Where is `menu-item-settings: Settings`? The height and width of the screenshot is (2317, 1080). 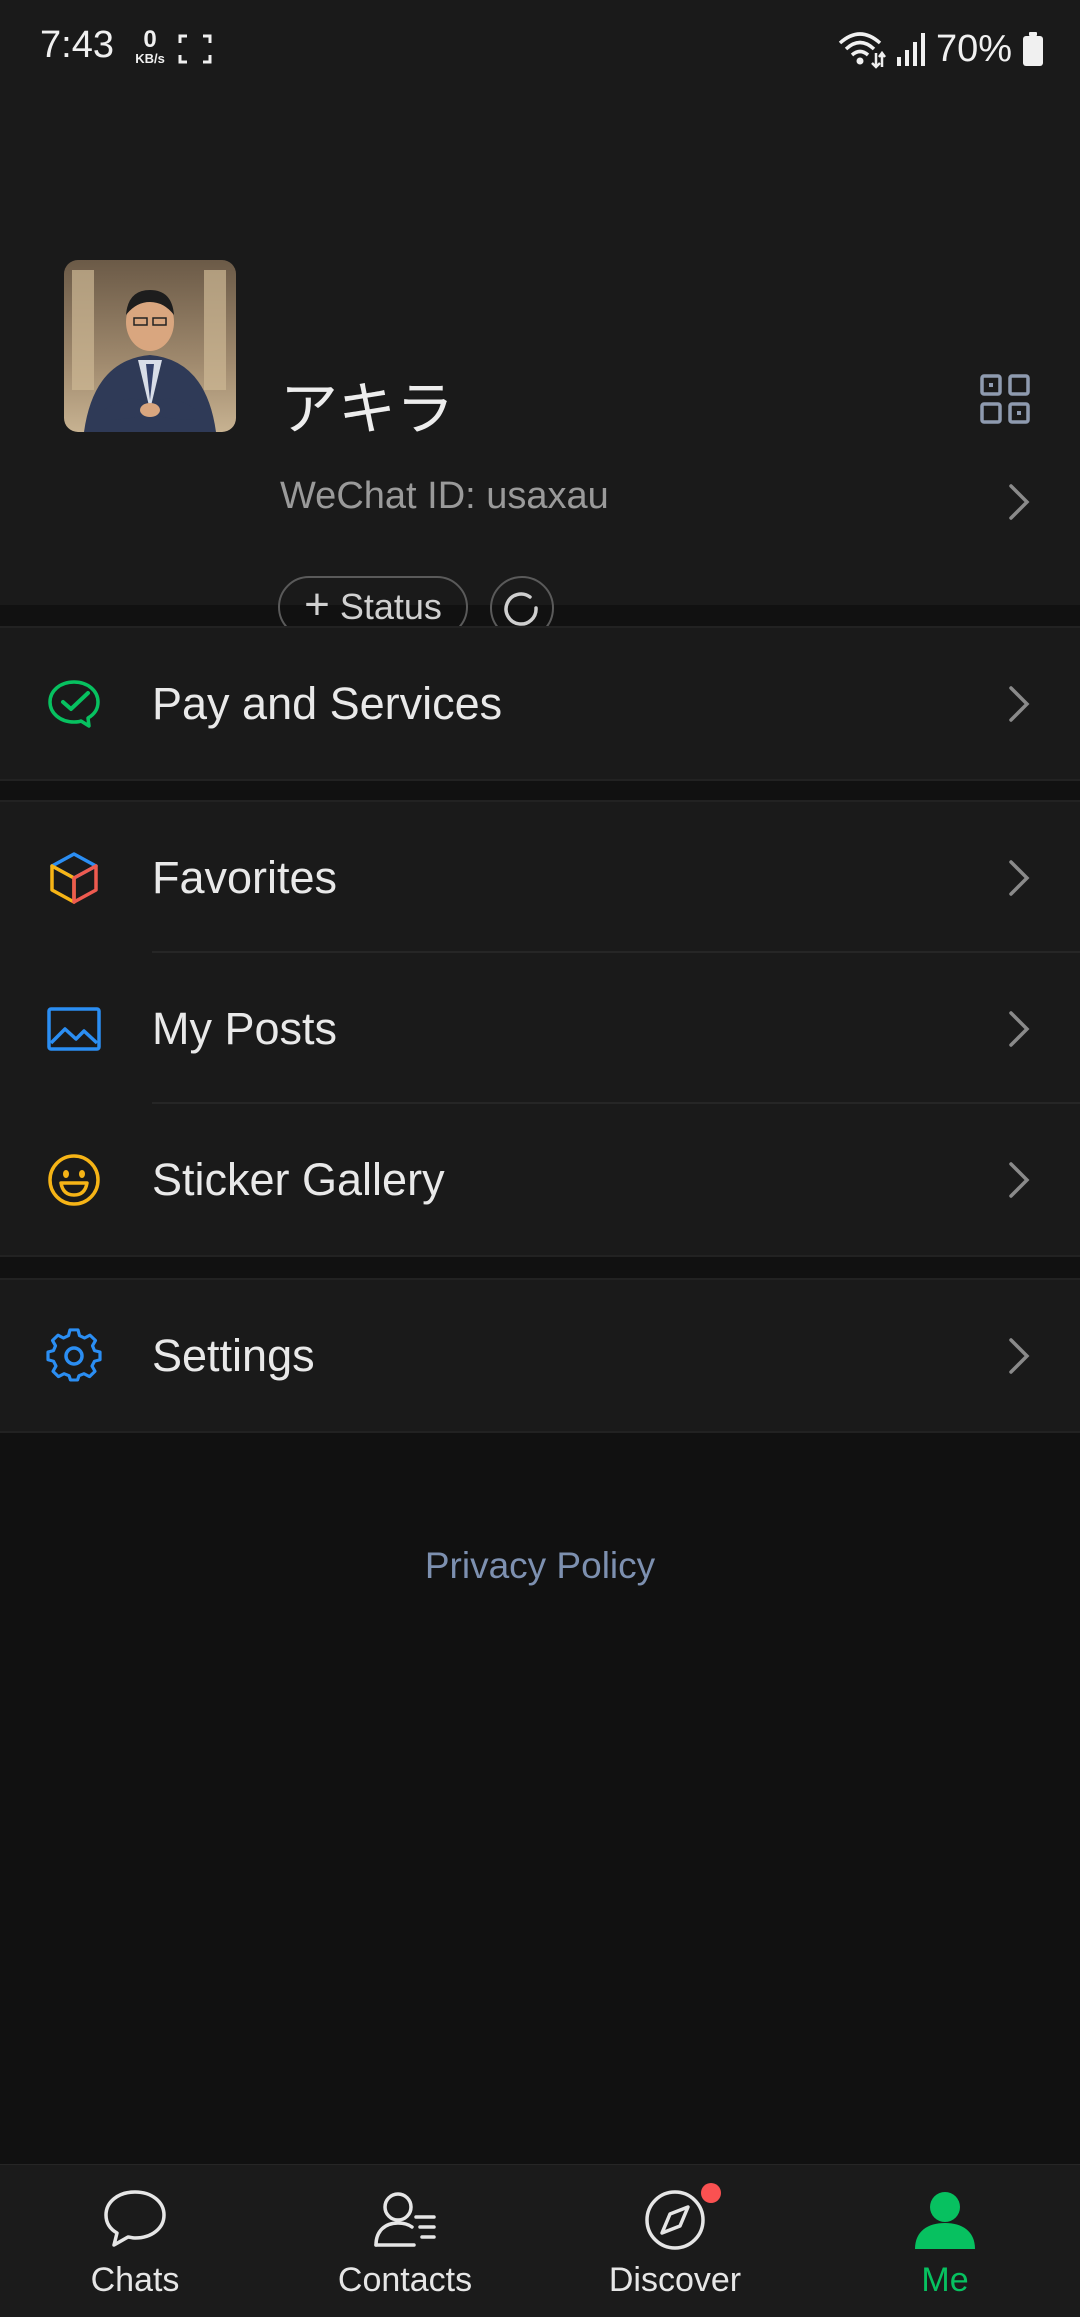
menu-item-settings: Settings is located at coordinates (540, 1355).